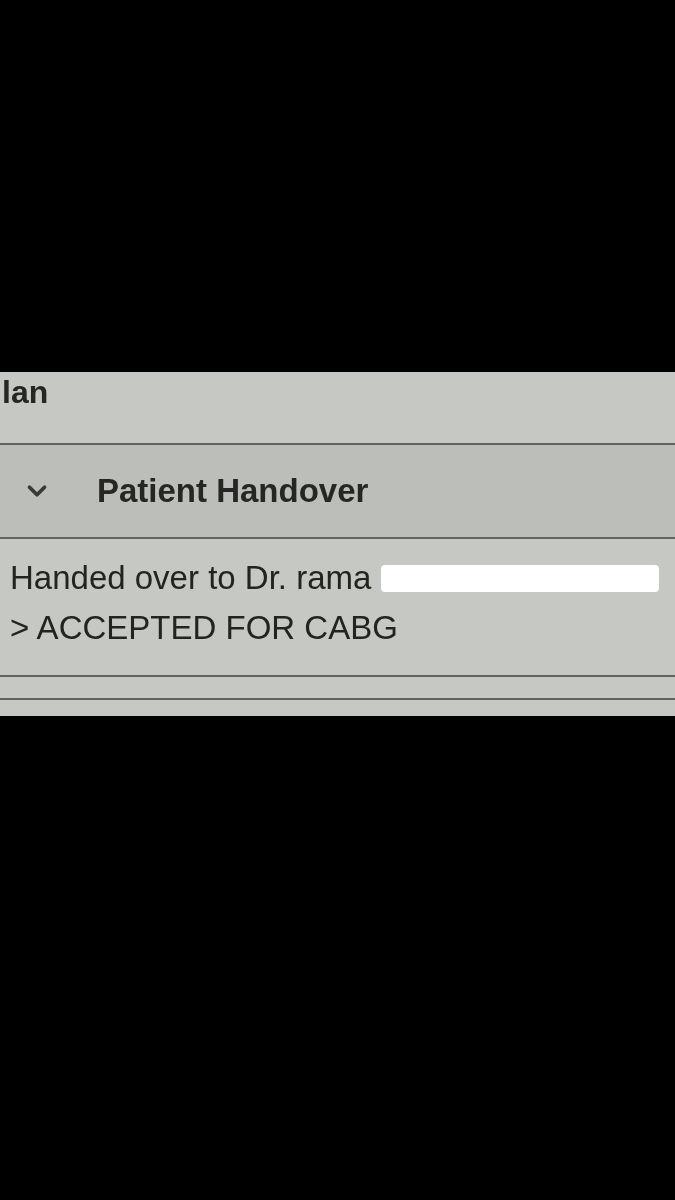  What do you see at coordinates (191, 578) in the screenshot?
I see `note-text: Handed over to Dr. rama` at bounding box center [191, 578].